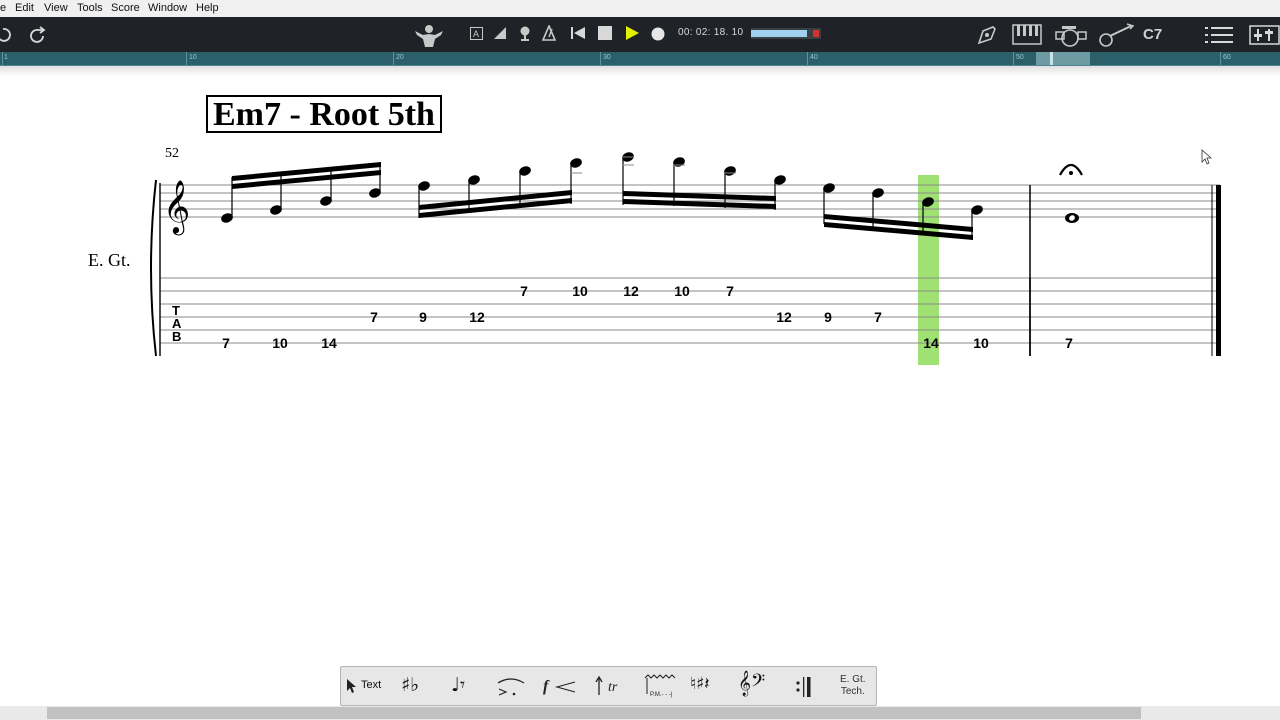 The image size is (1280, 720). I want to click on etech-label-line1: E. Gt., so click(853, 679).